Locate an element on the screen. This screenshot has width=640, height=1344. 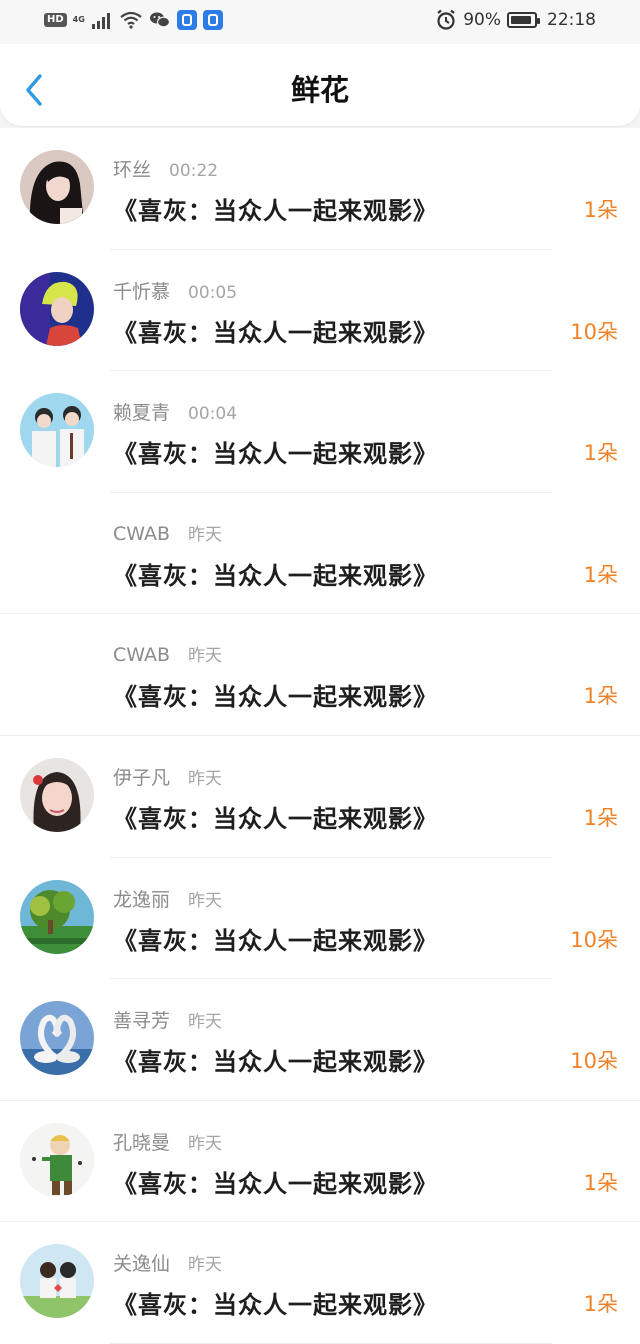
list-item: 千忻慕 00:05 《喜灰：当众人一起来观影》 10朵 is located at coordinates (320, 311).